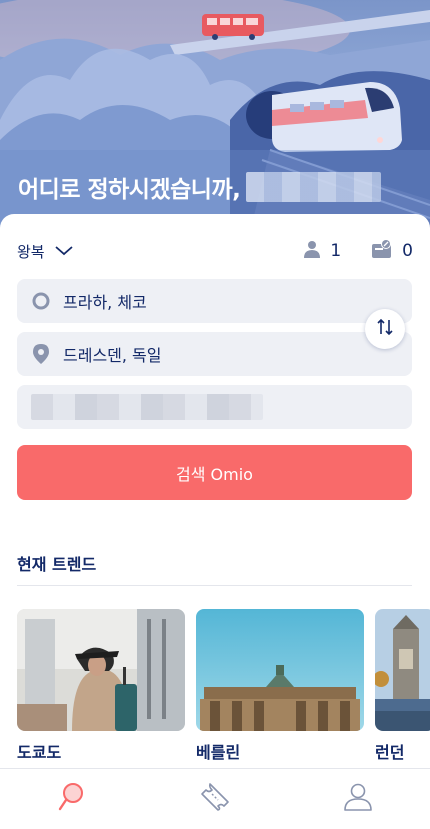 The width and height of the screenshot is (430, 829). I want to click on origin-circle-icon, so click(41, 301).